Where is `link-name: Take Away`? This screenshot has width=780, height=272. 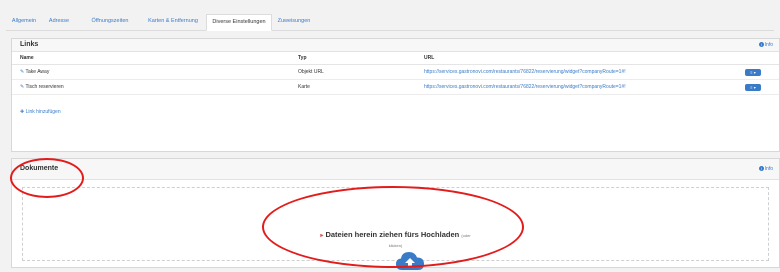 link-name: Take Away is located at coordinates (37, 72).